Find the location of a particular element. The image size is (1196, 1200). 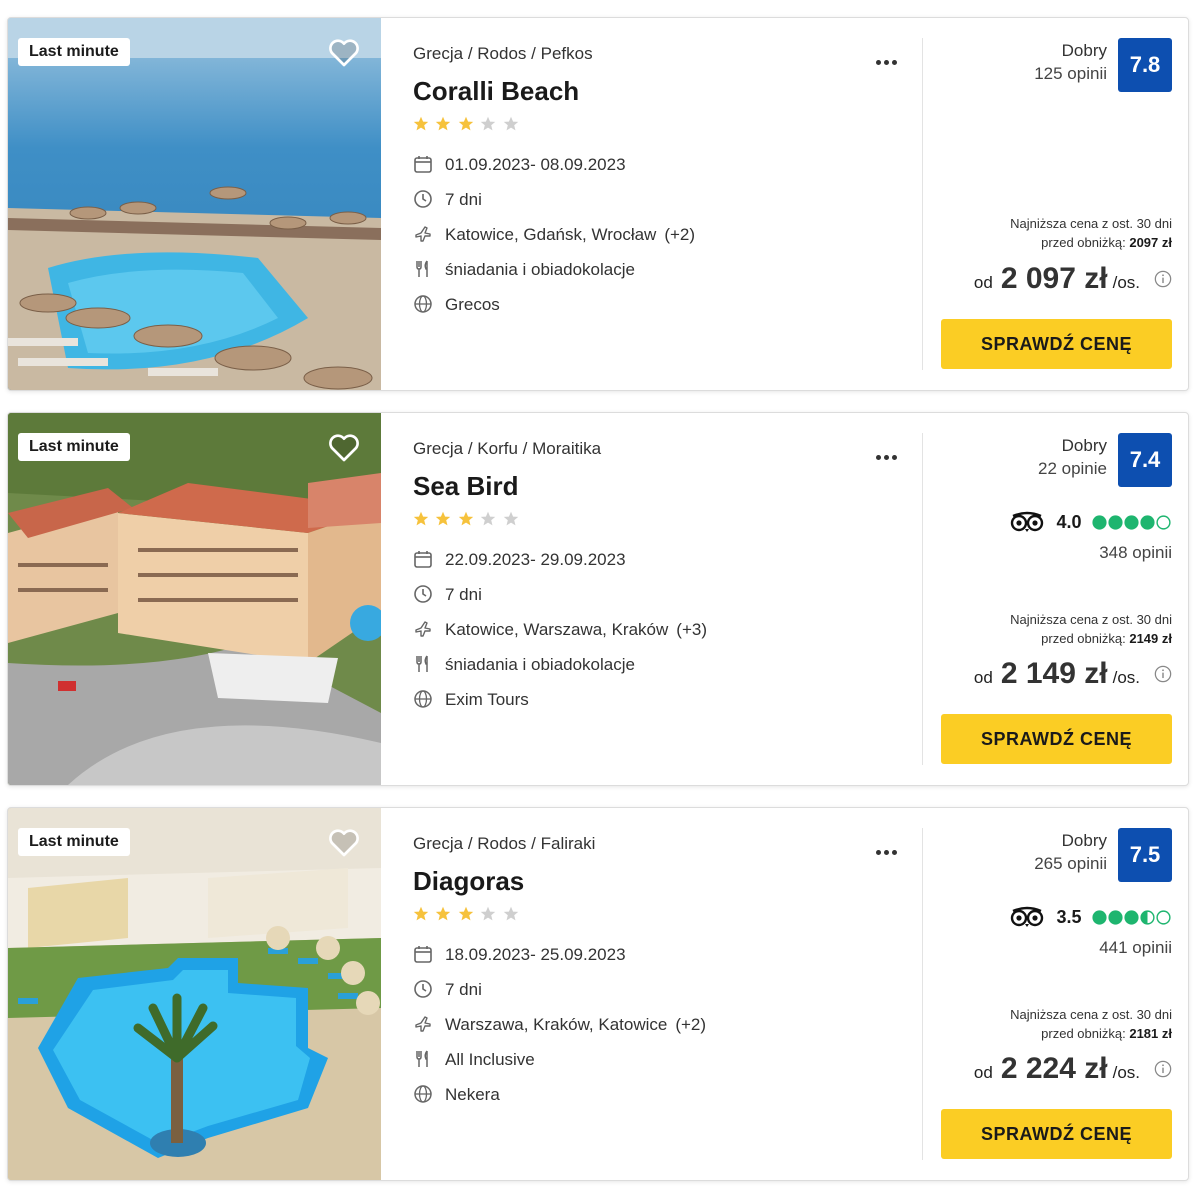

board-text: śniadania i obiadokolacje is located at coordinates (540, 664).